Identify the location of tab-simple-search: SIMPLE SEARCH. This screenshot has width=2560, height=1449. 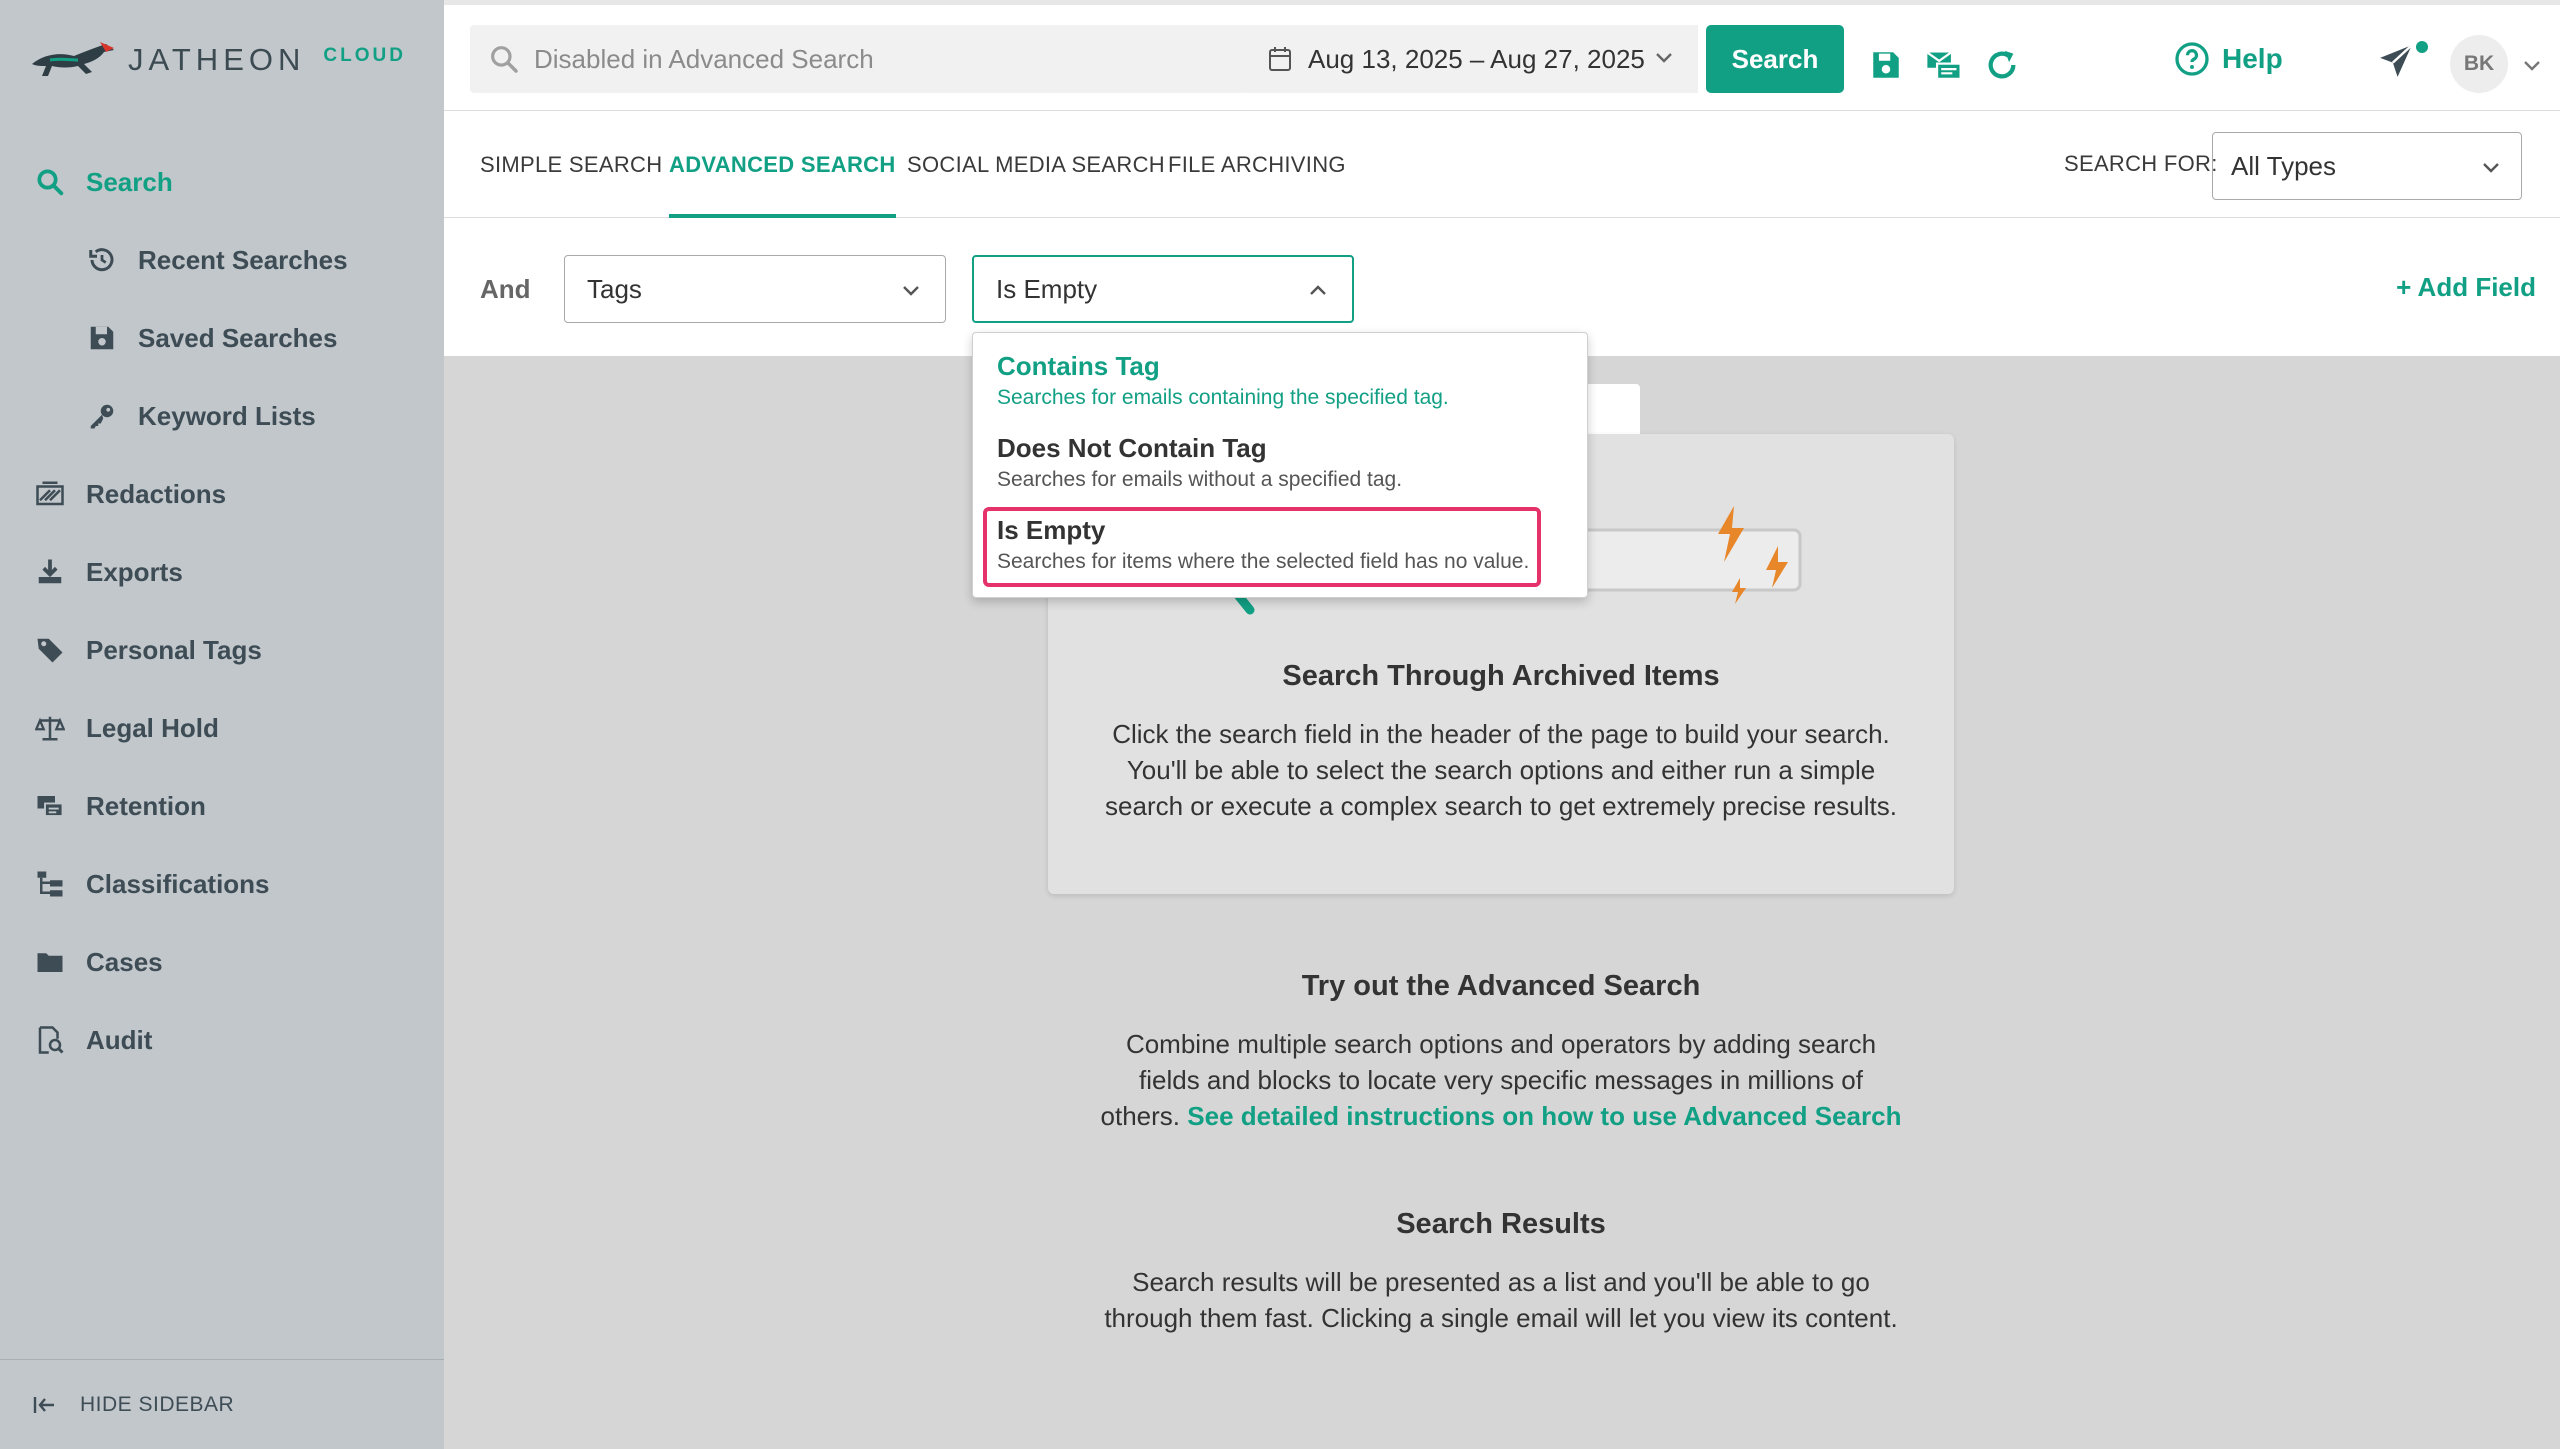
(571, 164).